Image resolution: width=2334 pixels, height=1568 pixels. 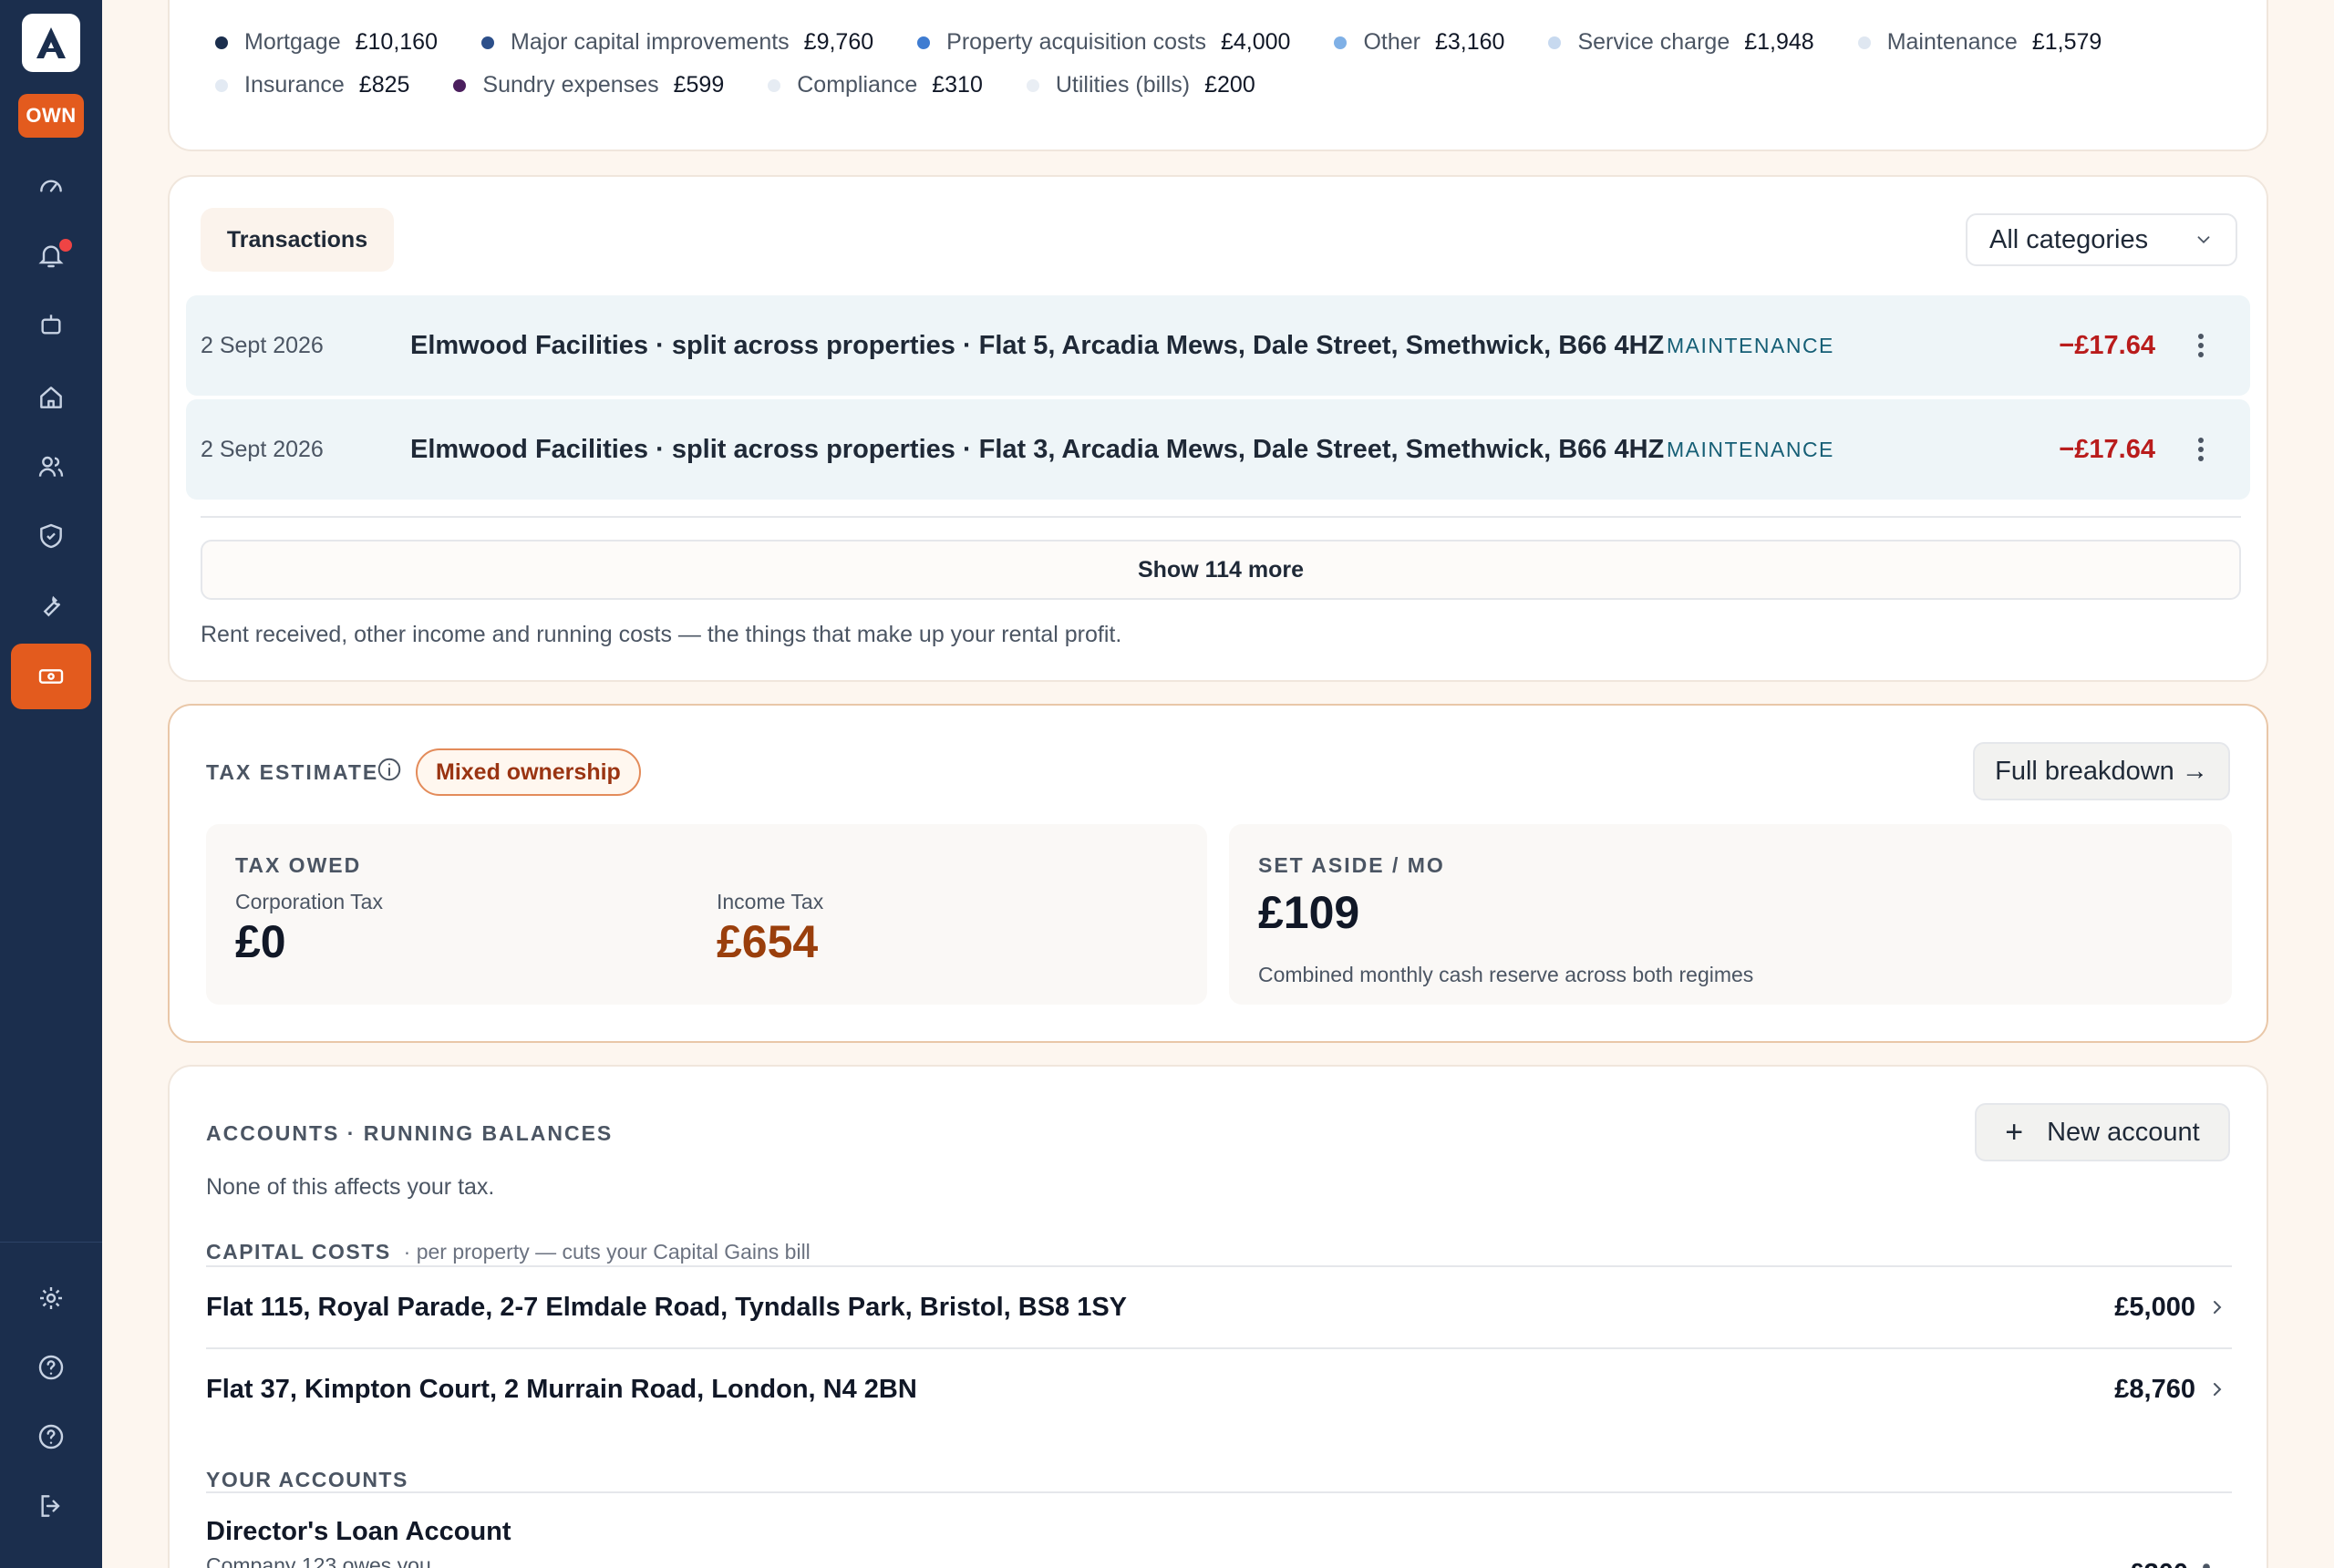 I want to click on logo-icon, so click(x=51, y=42).